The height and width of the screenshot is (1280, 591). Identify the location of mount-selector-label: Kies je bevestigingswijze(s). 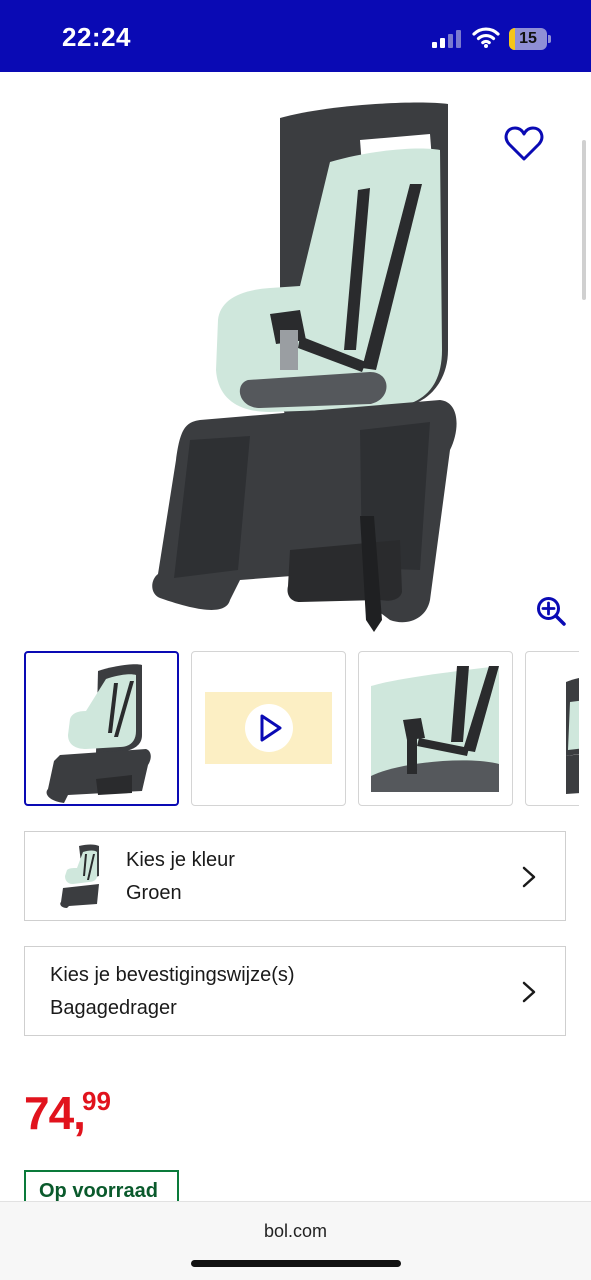
(172, 975).